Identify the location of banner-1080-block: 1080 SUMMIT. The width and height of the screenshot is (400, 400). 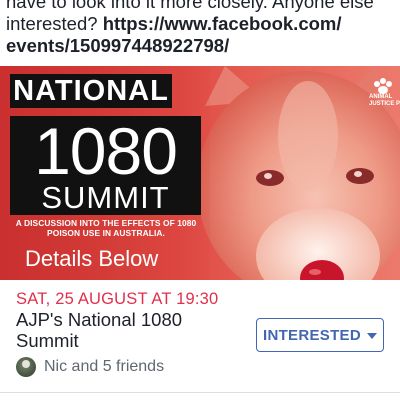
(105, 165).